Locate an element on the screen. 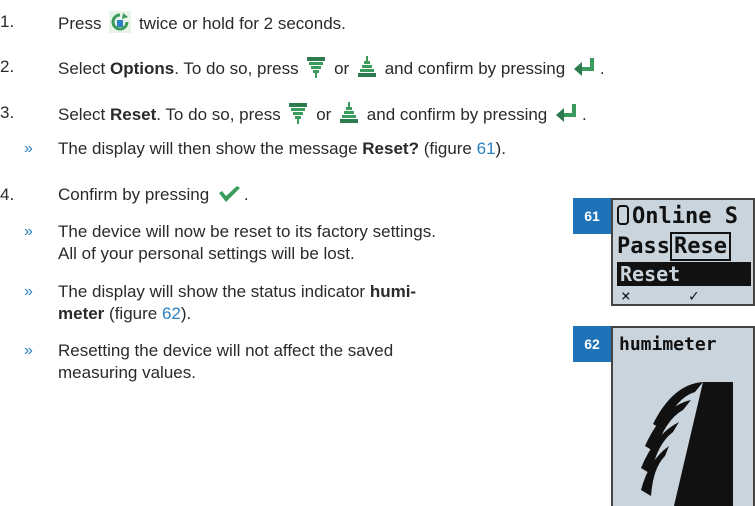 The width and height of the screenshot is (755, 506). bullet-text: meter (figure 62). is located at coordinates (124, 314).